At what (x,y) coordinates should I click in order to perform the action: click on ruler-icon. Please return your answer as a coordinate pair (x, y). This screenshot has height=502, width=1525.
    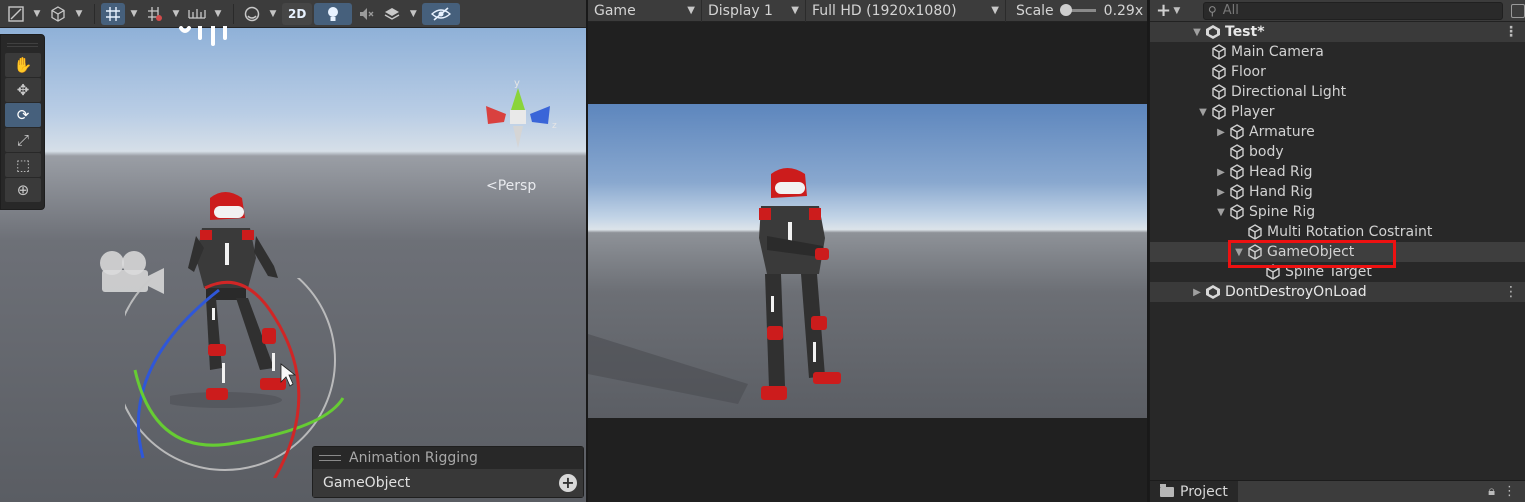
    Looking at the image, I should click on (197, 14).